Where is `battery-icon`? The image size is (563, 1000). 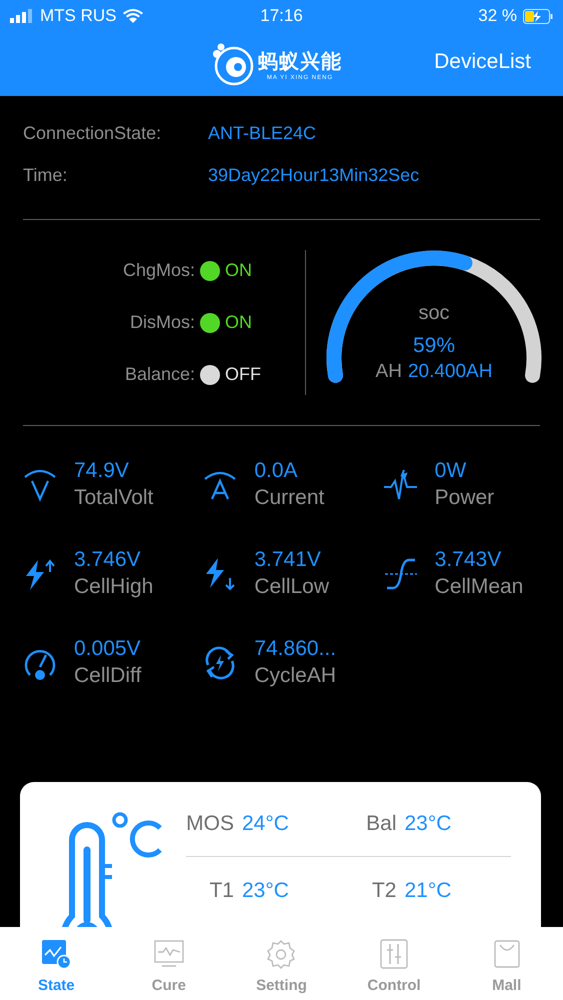 battery-icon is located at coordinates (538, 16).